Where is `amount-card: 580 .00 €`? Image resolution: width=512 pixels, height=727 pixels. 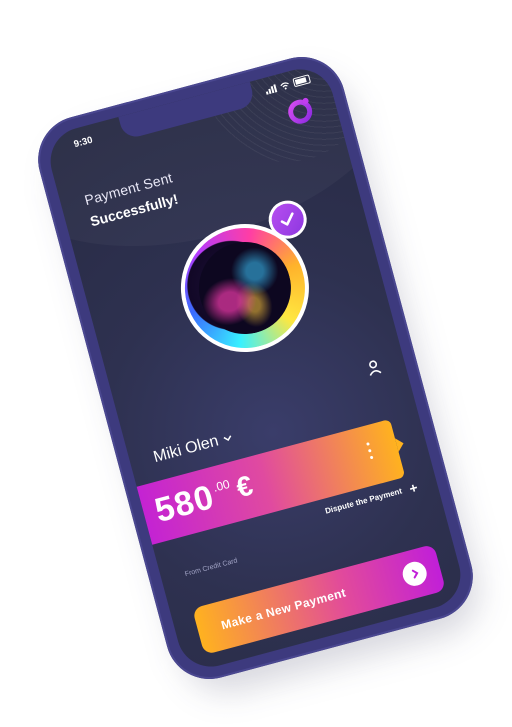 amount-card: 580 .00 € is located at coordinates (265, 483).